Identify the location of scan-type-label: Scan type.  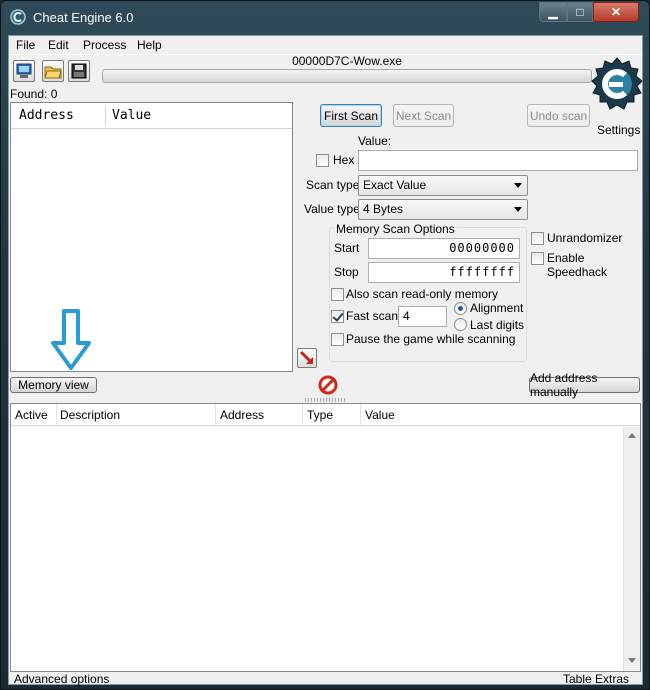
(333, 185).